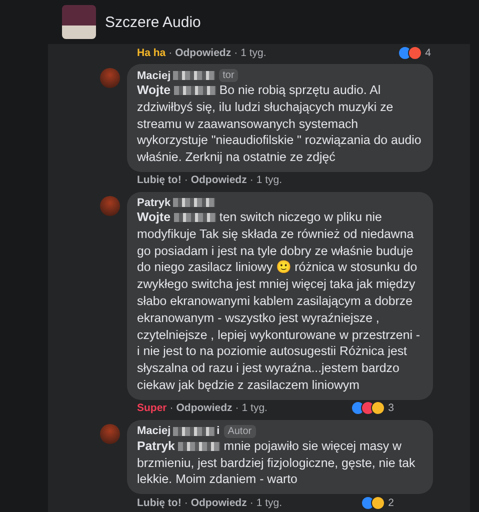 This screenshot has height=512, width=479. I want to click on mention-link: Patryk, so click(156, 445).